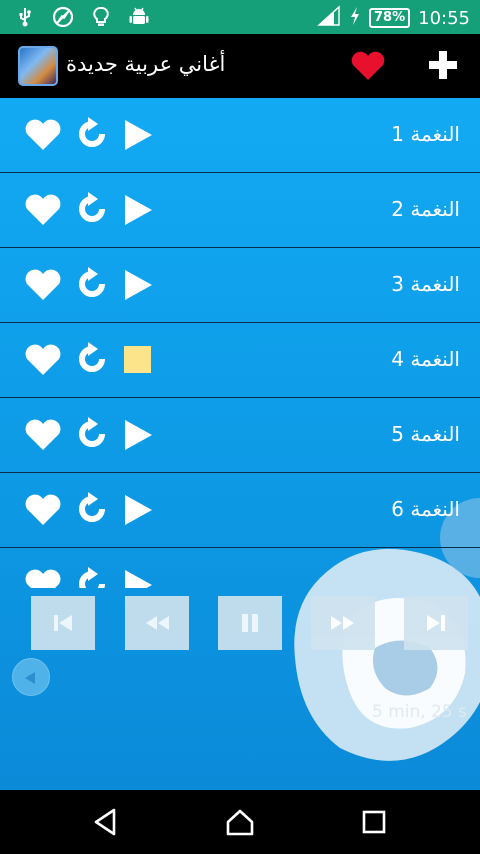  I want to click on duration-label: 5 min, 25 s, so click(419, 712).